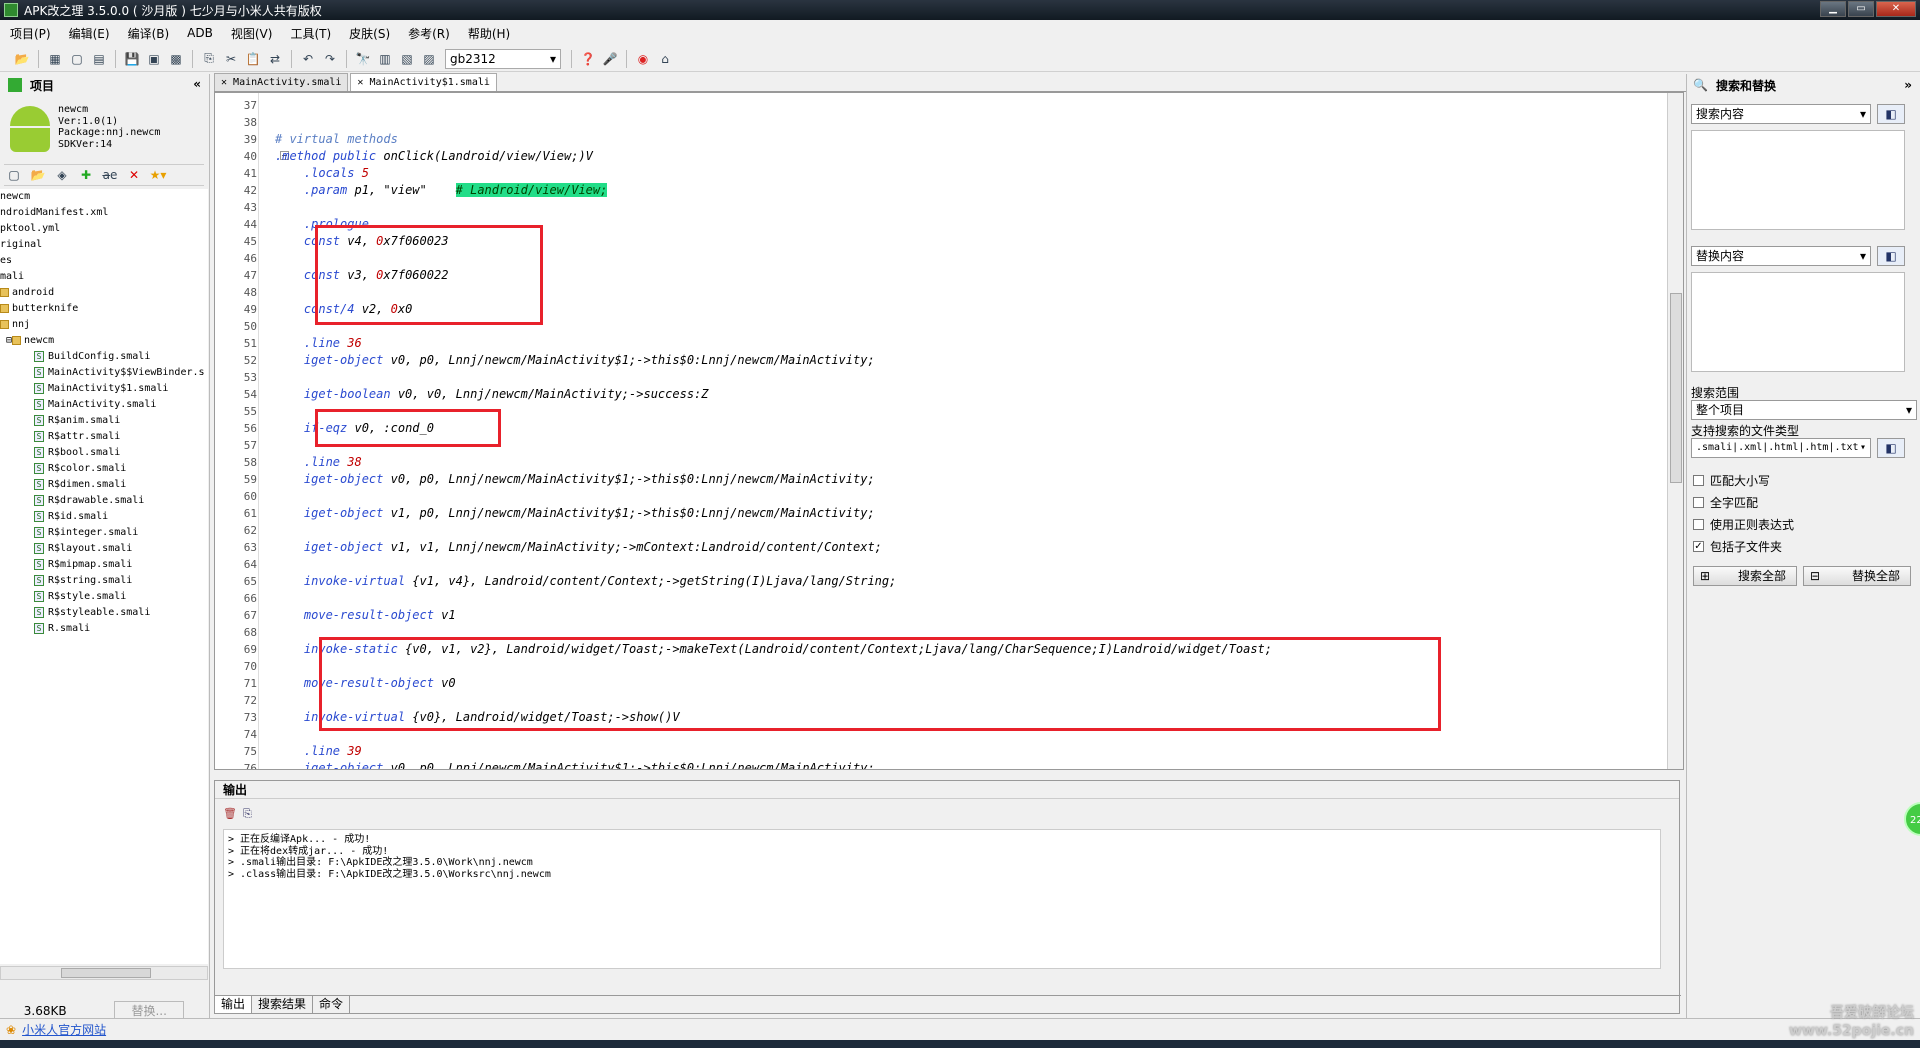  What do you see at coordinates (954, 530) in the screenshot?
I see `code-line: 62` at bounding box center [954, 530].